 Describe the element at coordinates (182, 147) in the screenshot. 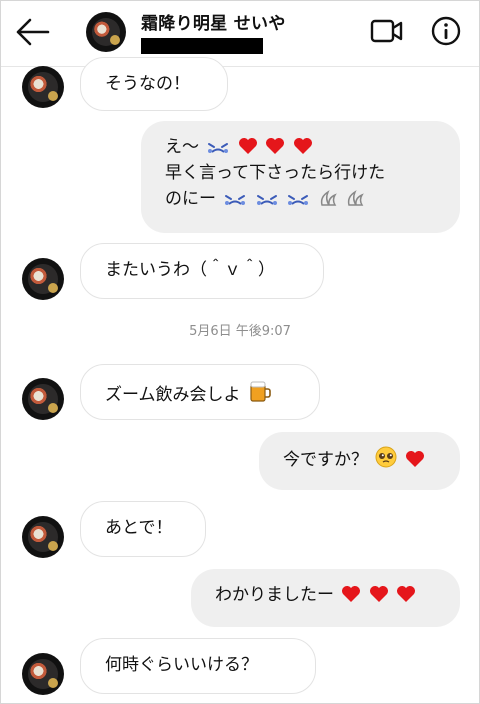

I see `message-text: え〜` at that location.